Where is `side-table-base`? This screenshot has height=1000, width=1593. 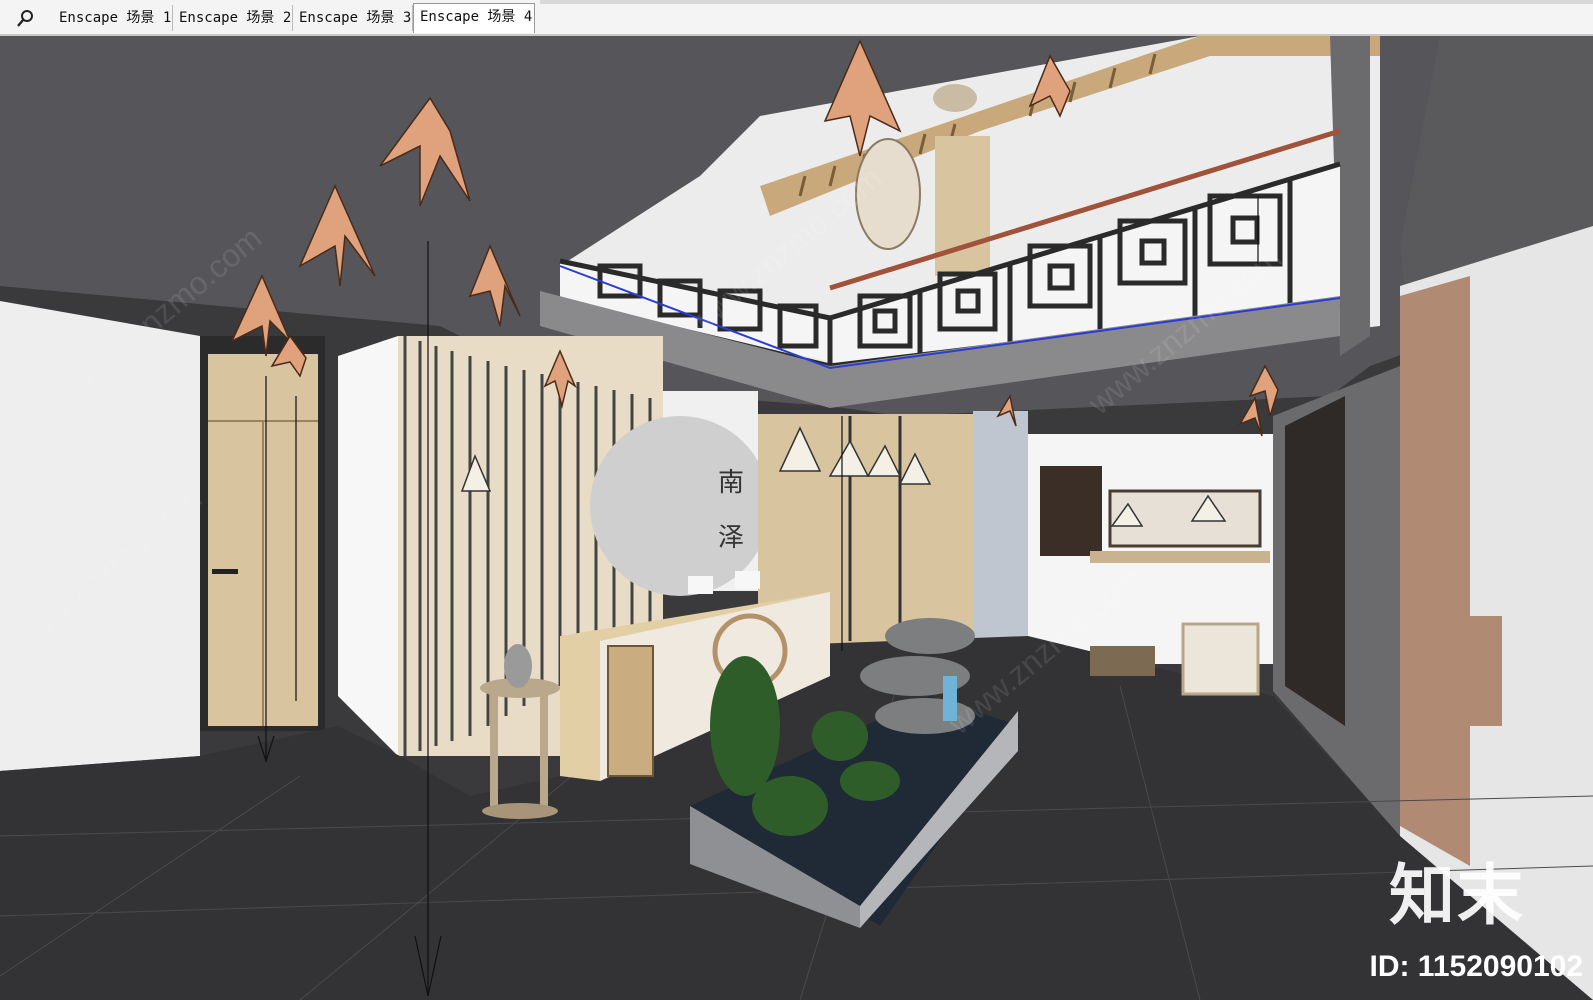
side-table-base is located at coordinates (520, 811).